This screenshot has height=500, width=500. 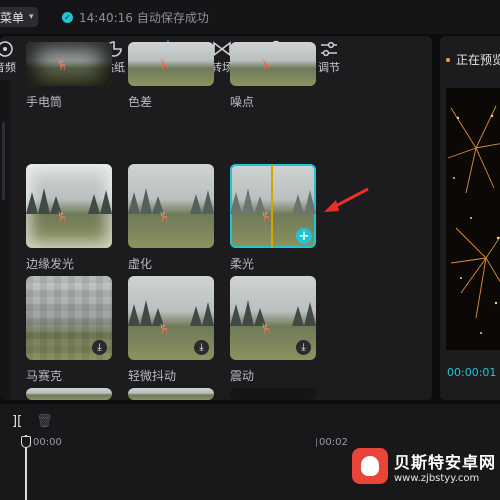 I want to click on preview-video, so click(x=473, y=219).